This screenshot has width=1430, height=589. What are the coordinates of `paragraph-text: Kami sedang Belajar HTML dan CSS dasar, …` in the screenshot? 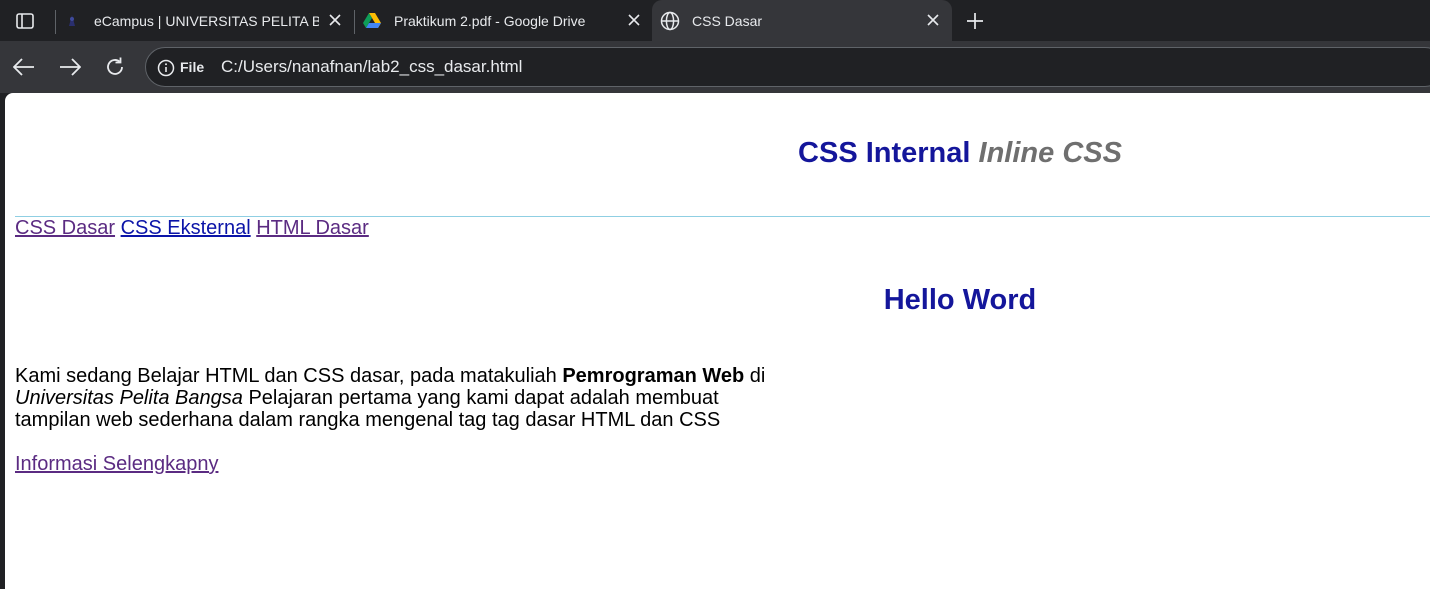 It's located at (289, 376).